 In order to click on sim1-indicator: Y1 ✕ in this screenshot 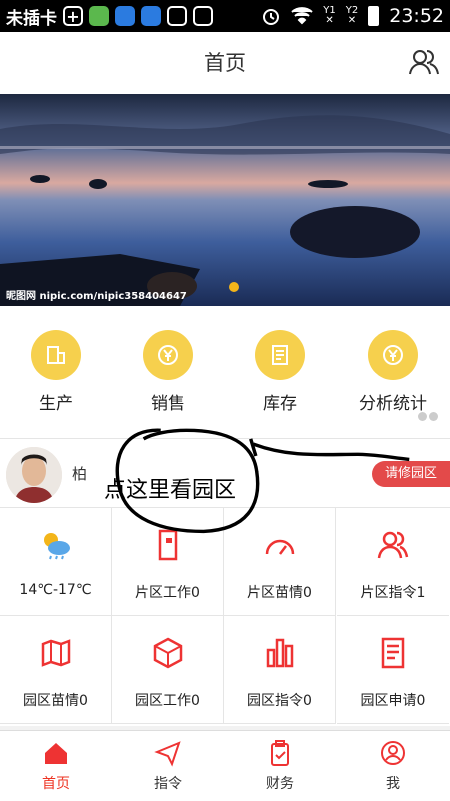, I will do `click(329, 15)`.